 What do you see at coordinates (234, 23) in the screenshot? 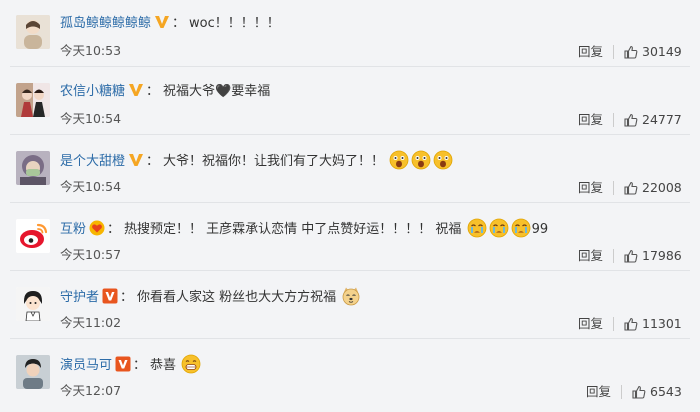
I see `comment-text: woc！！！！！` at bounding box center [234, 23].